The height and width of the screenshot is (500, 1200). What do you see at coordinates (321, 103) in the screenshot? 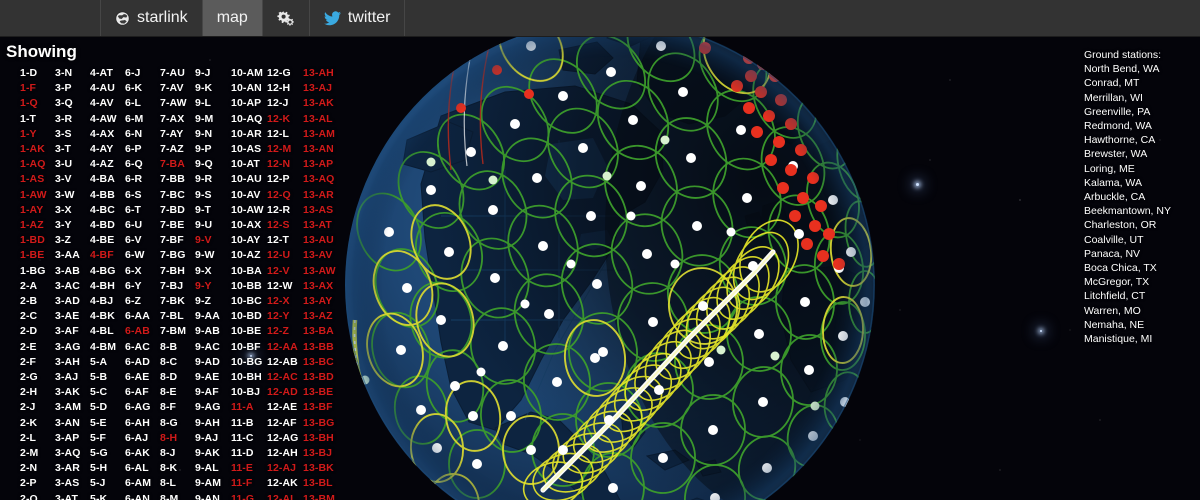
I see `satellite-item: 13-AK` at bounding box center [321, 103].